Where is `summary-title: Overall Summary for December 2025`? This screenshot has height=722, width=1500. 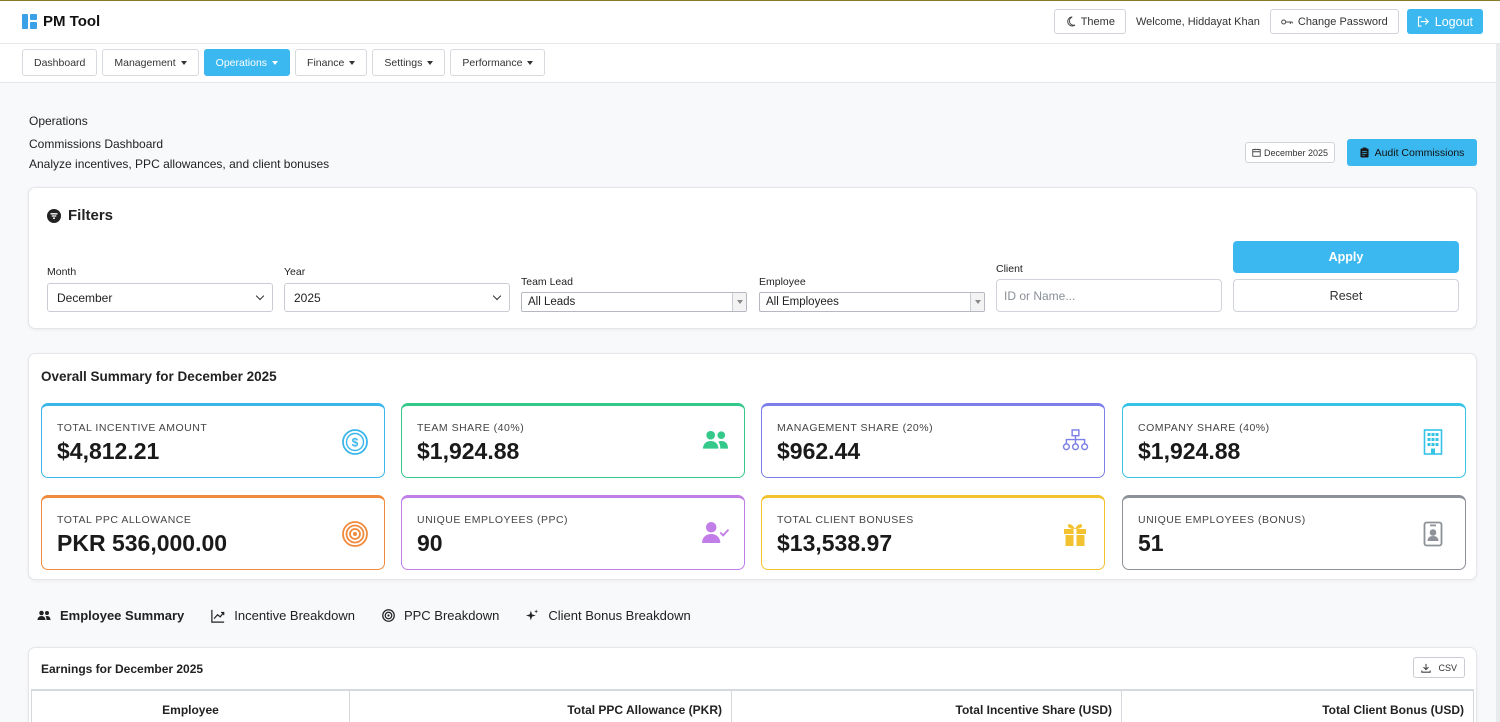 summary-title: Overall Summary for December 2025 is located at coordinates (159, 376).